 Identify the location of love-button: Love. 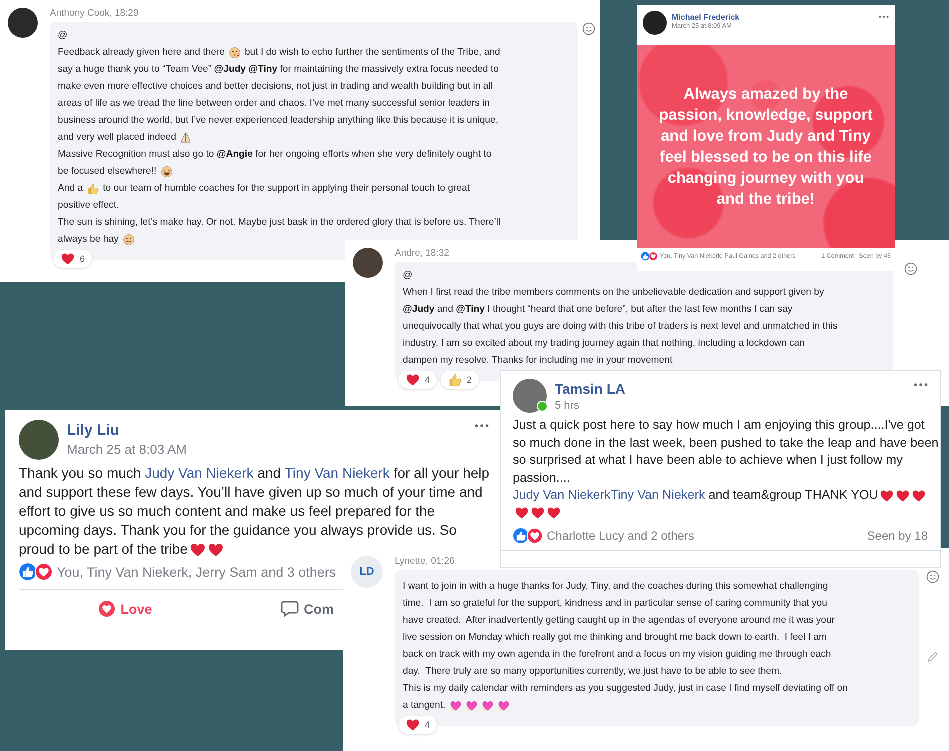
(125, 609).